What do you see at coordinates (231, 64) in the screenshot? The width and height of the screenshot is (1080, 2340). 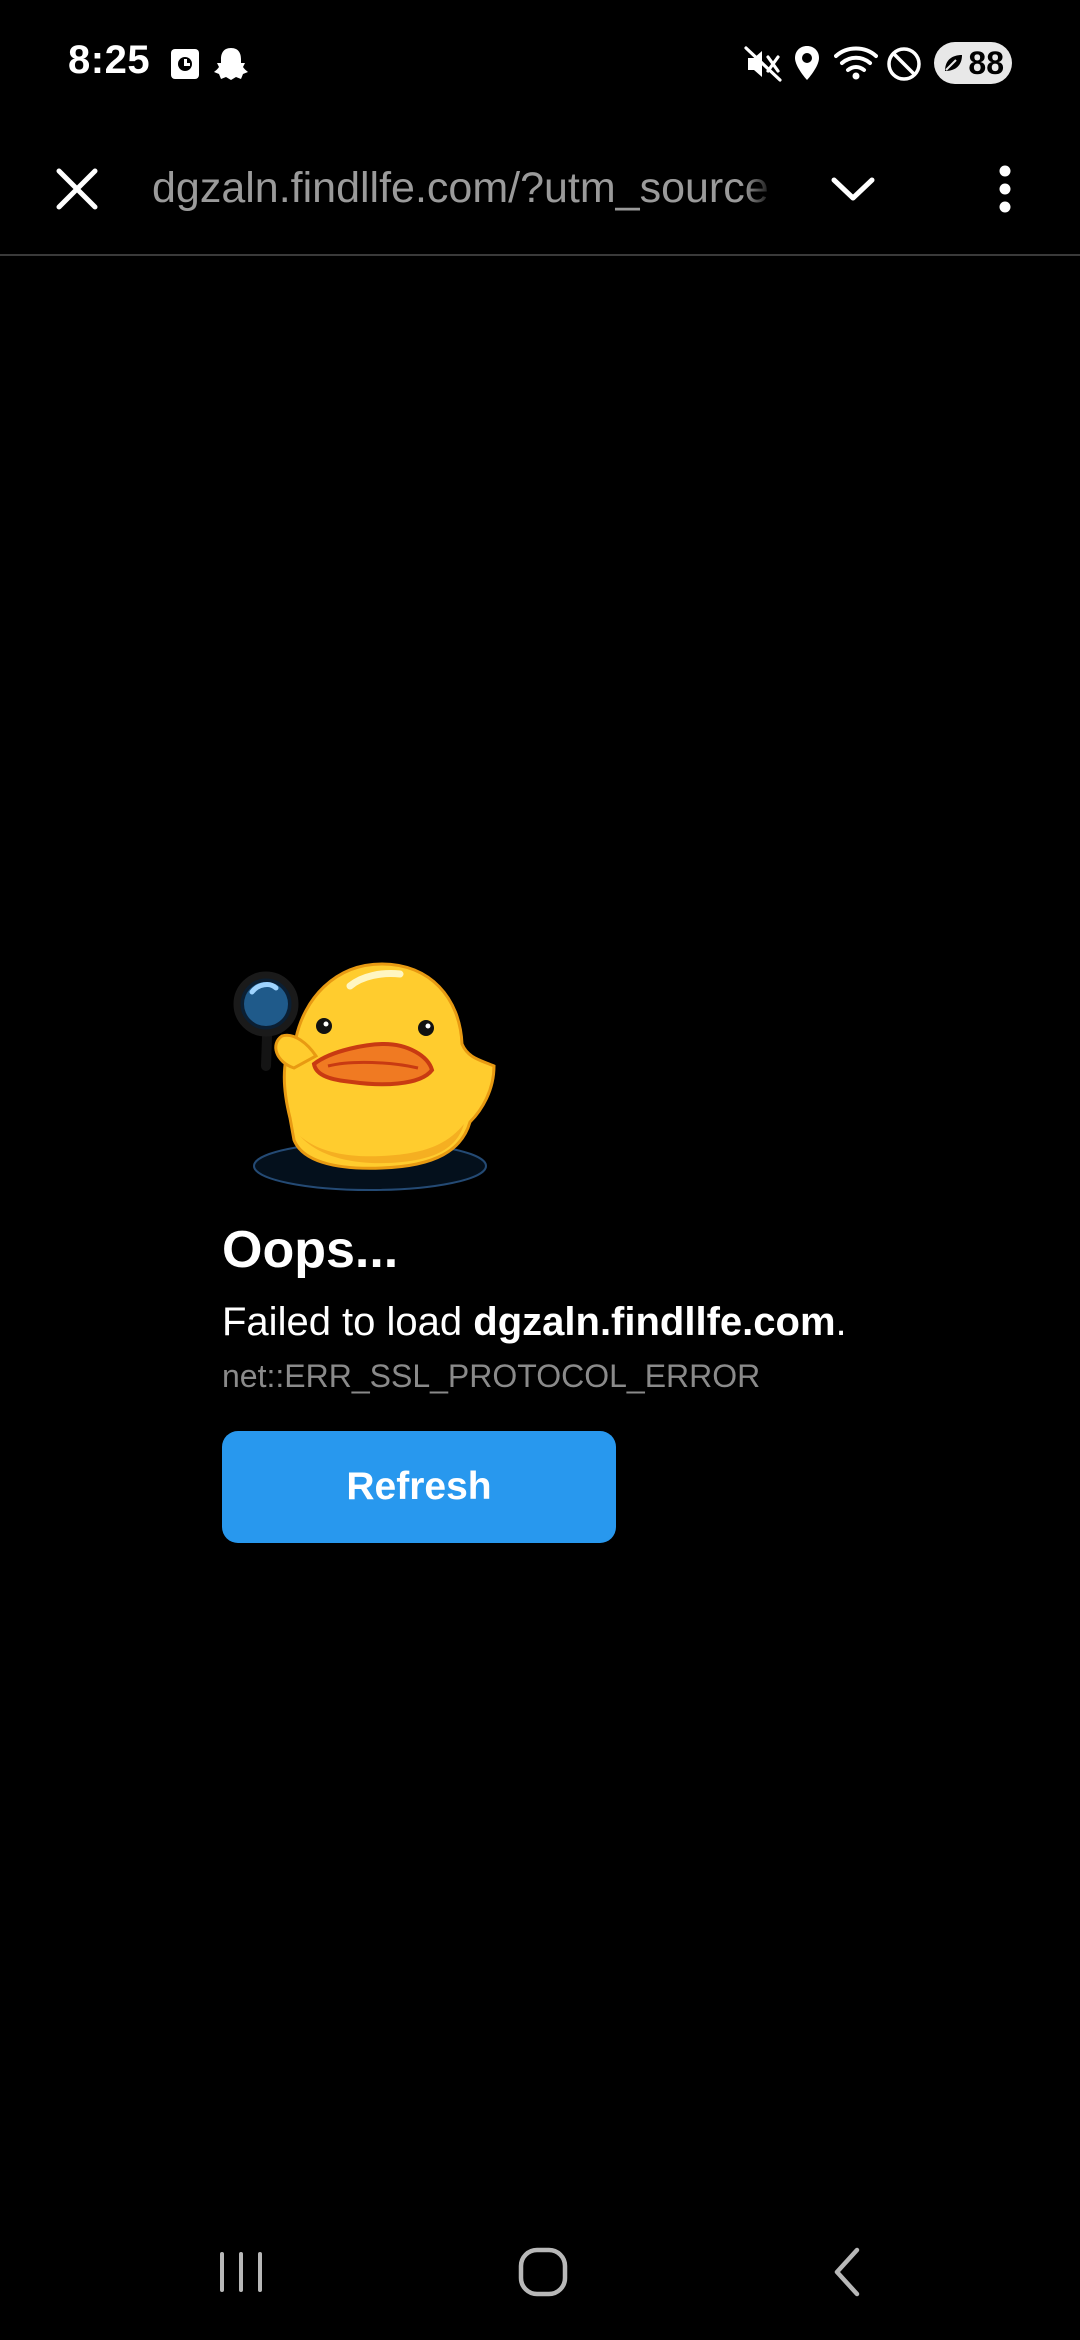 I see `snapchat-icon` at bounding box center [231, 64].